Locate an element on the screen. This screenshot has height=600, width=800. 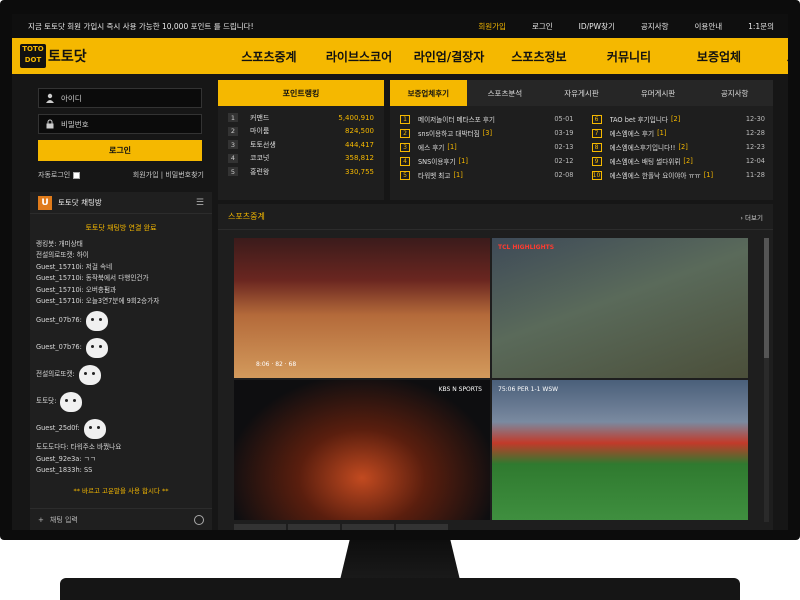
tab-free-board: 자유게시판 is located at coordinates (581, 93).